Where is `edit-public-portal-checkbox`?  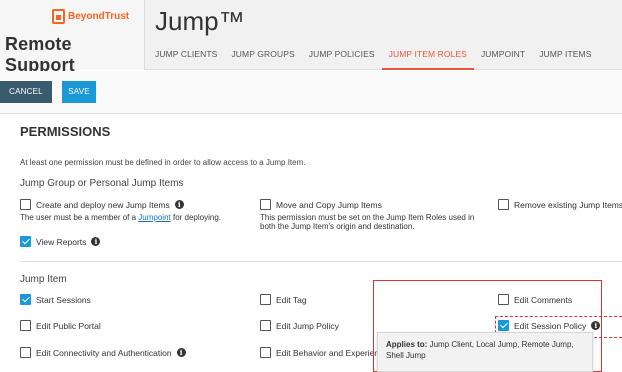
edit-public-portal-checkbox is located at coordinates (25, 325).